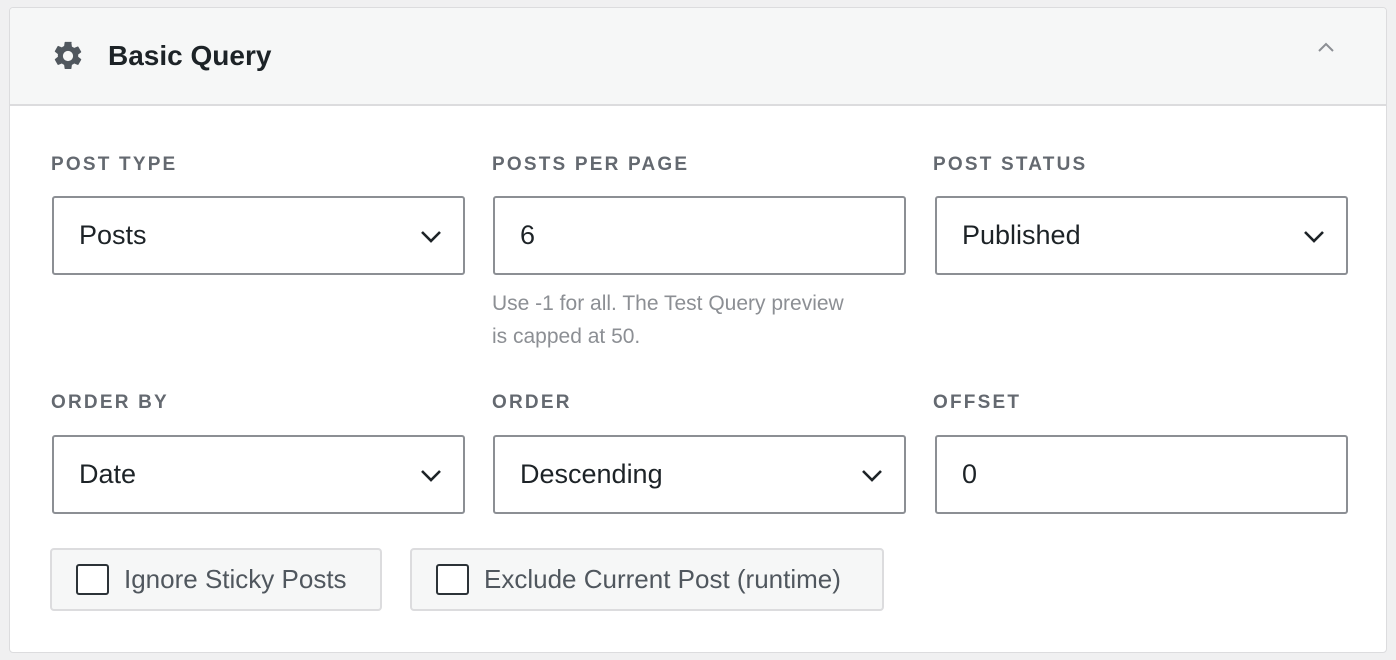 This screenshot has height=660, width=1396. What do you see at coordinates (258, 235) in the screenshot?
I see `post-type-select: Posts` at bounding box center [258, 235].